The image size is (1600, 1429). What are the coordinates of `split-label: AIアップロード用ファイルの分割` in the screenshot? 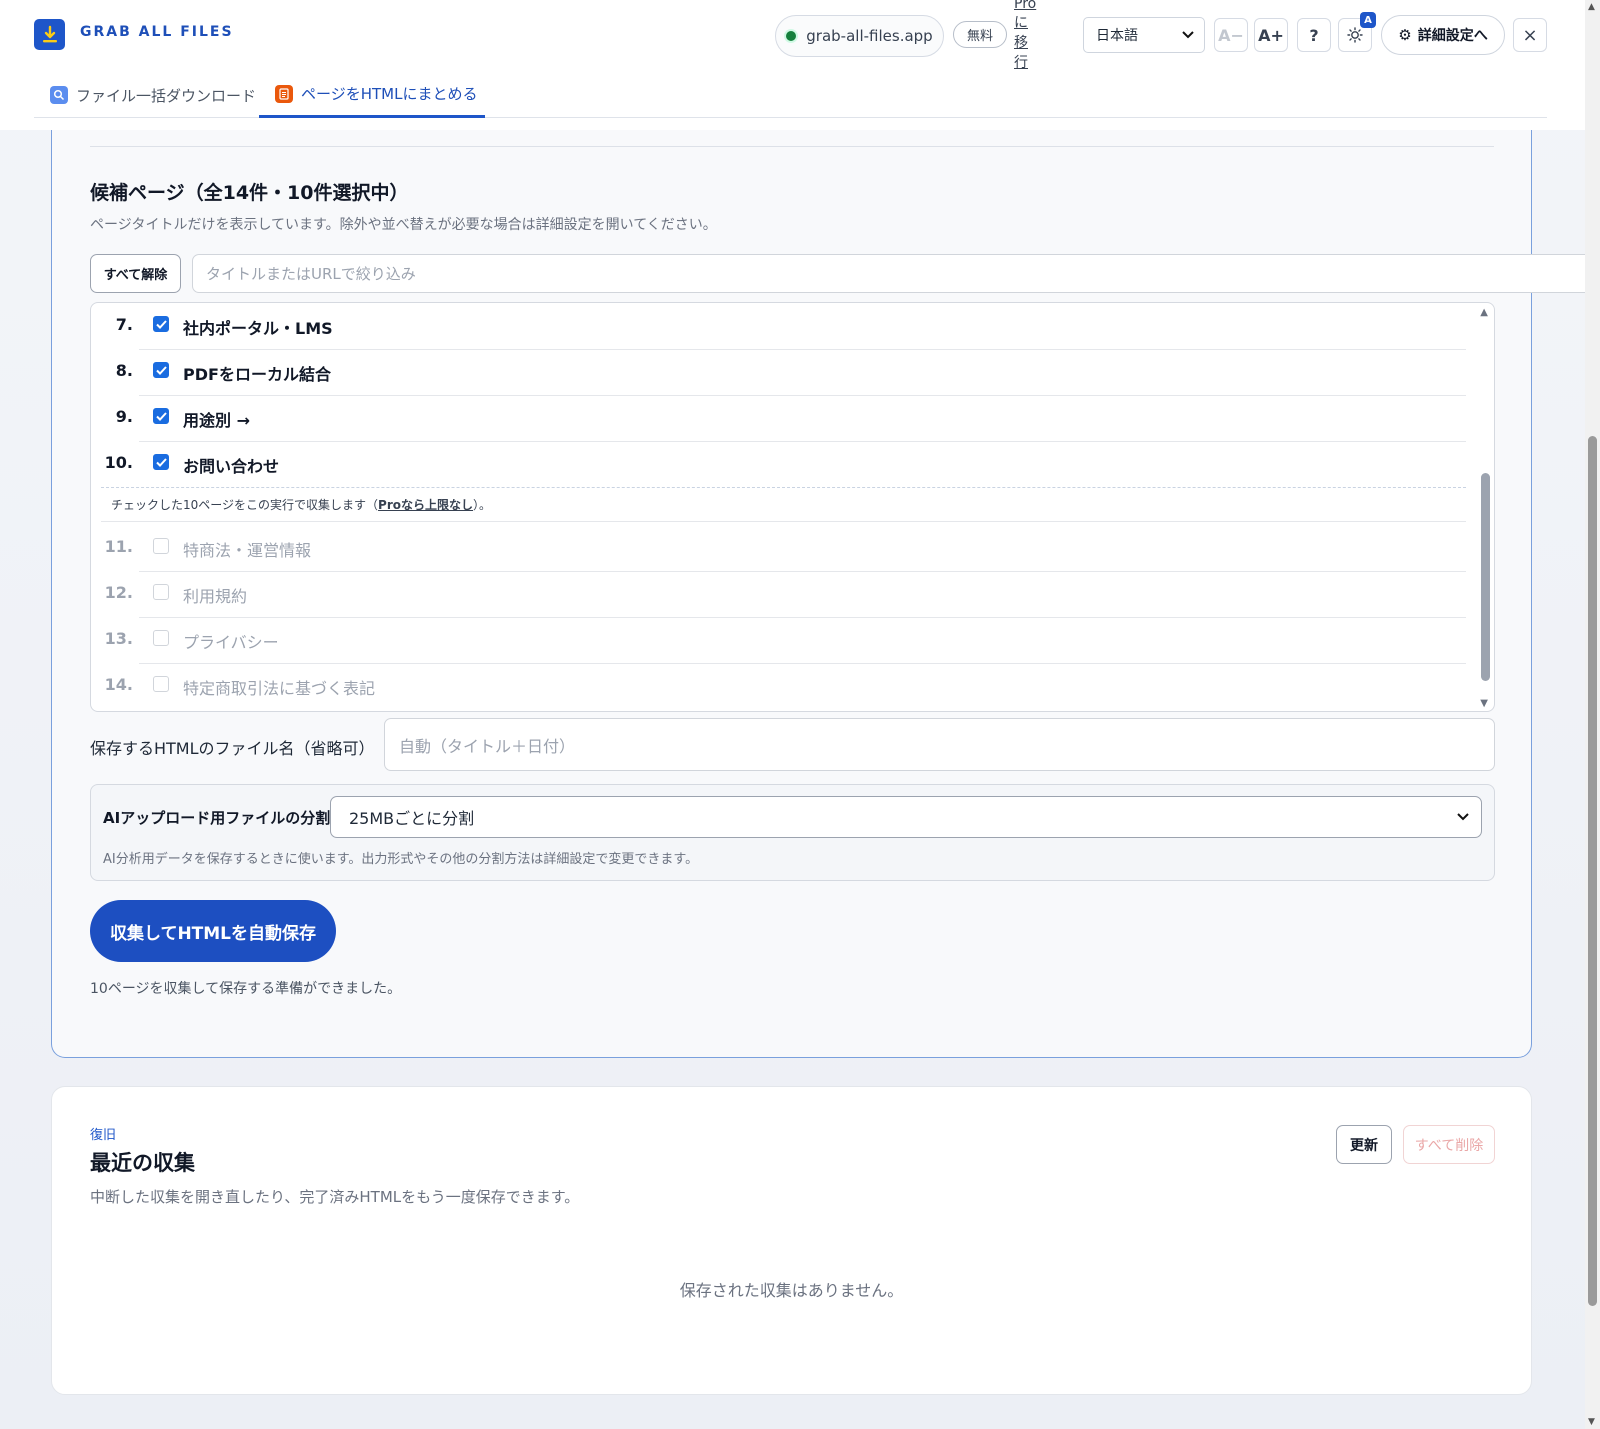 It's located at (217, 818).